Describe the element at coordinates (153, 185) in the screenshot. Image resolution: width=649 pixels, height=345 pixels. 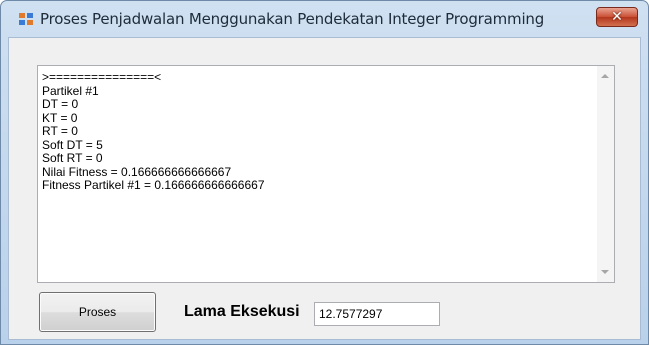
I see `output-line: Fitness Partikel #1 = 0.166666666666667` at that location.